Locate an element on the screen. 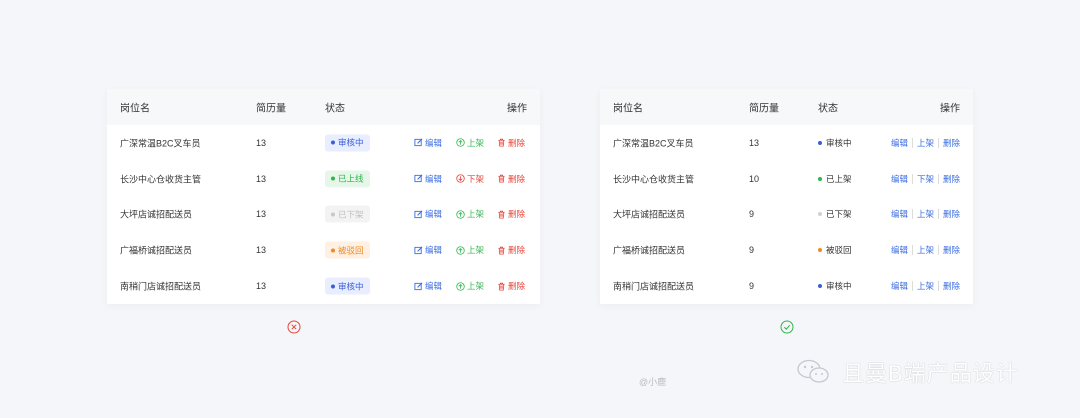  status-badge: 已下架 is located at coordinates (347, 214).